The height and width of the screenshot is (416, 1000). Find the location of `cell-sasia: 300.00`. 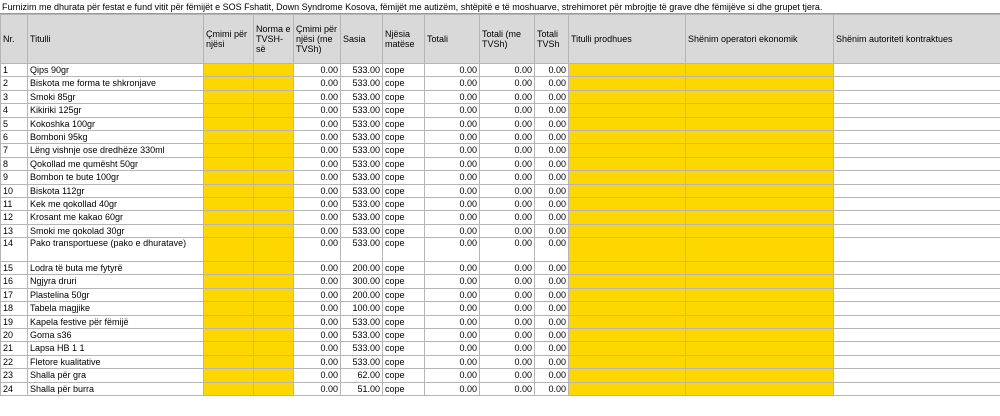

cell-sasia: 300.00 is located at coordinates (361, 281).